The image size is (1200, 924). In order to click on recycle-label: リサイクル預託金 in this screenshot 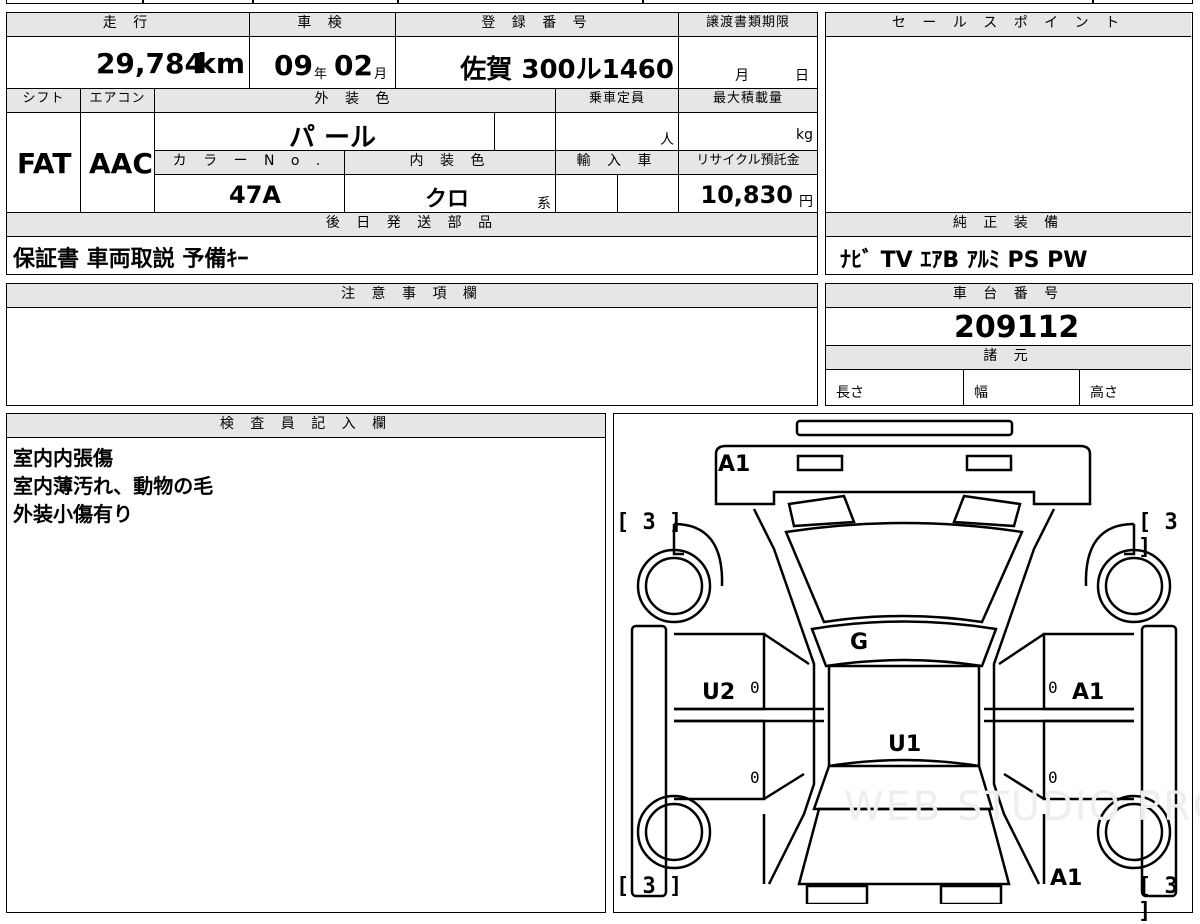, I will do `click(748, 163)`.